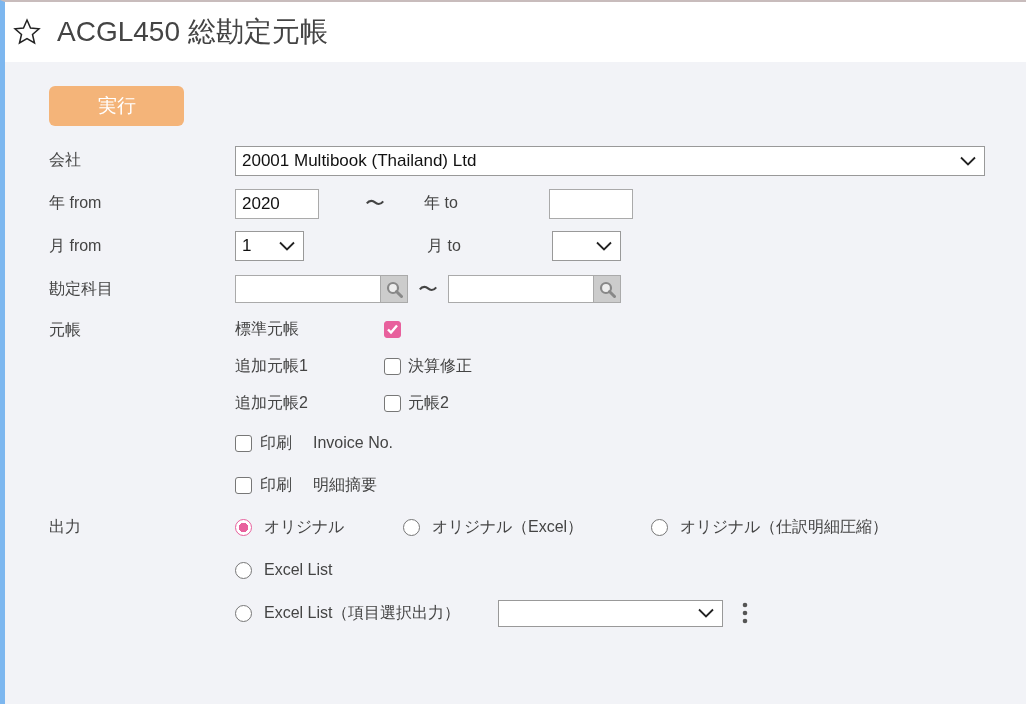 This screenshot has width=1026, height=704. What do you see at coordinates (784, 526) in the screenshot?
I see `radio-label: オリジナル（仕訳明細圧縮）` at bounding box center [784, 526].